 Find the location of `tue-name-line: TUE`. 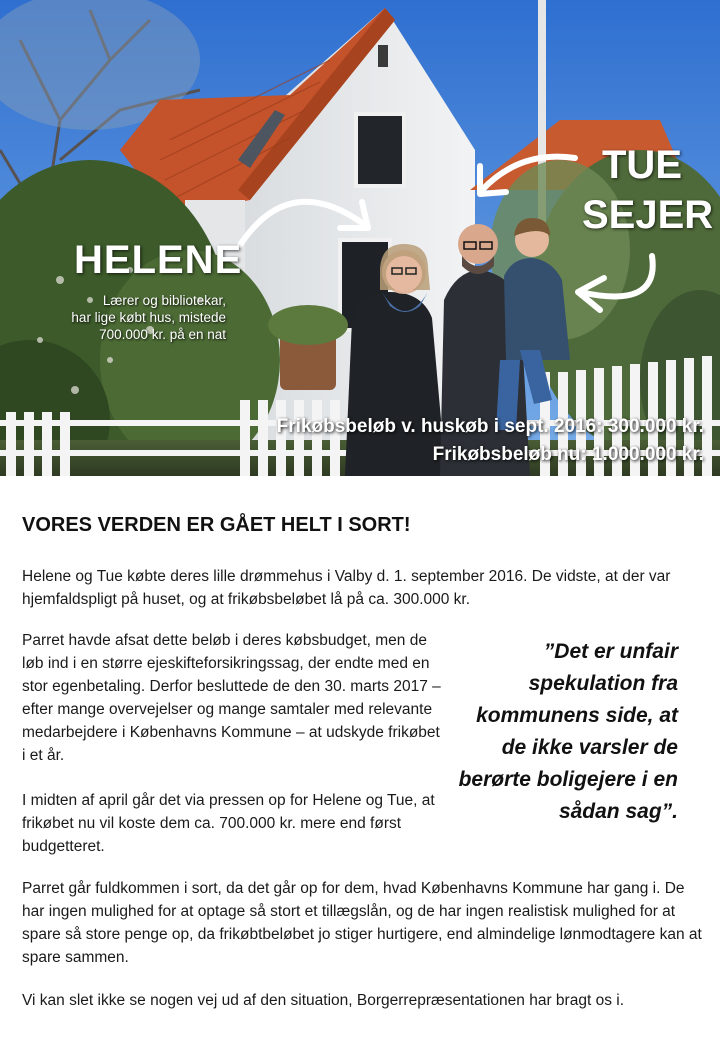

tue-name-line: TUE is located at coordinates (642, 165).